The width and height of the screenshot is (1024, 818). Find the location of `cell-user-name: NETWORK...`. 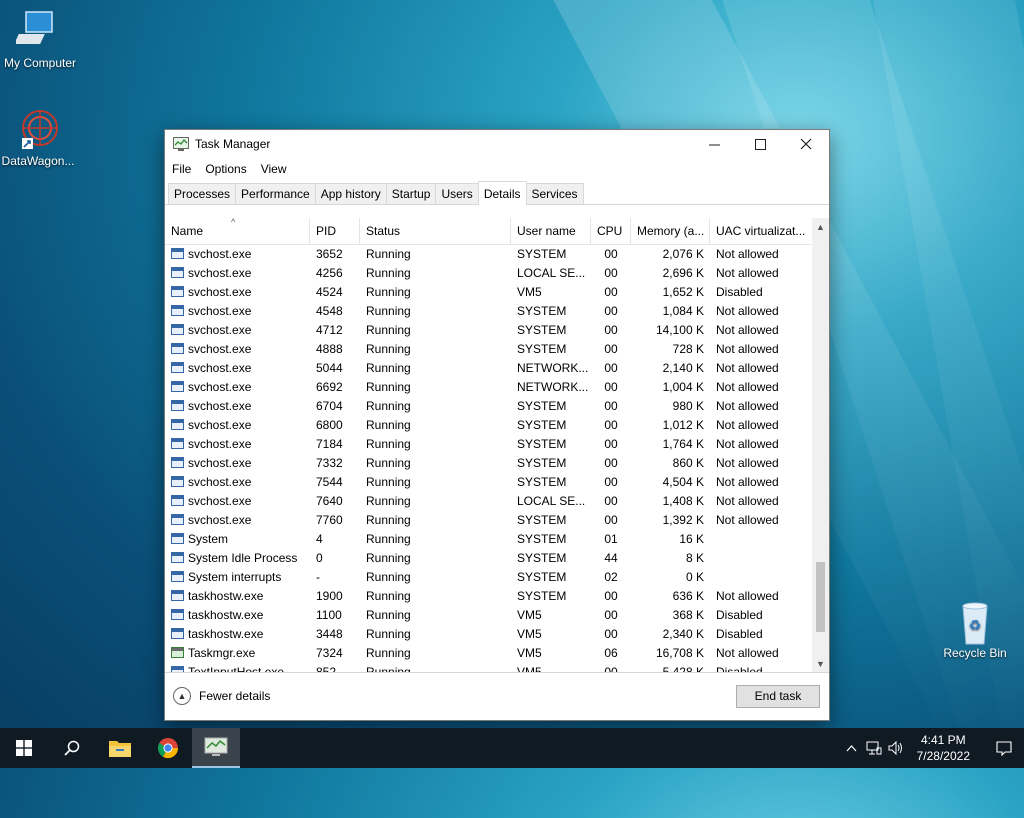

cell-user-name: NETWORK... is located at coordinates (553, 367).